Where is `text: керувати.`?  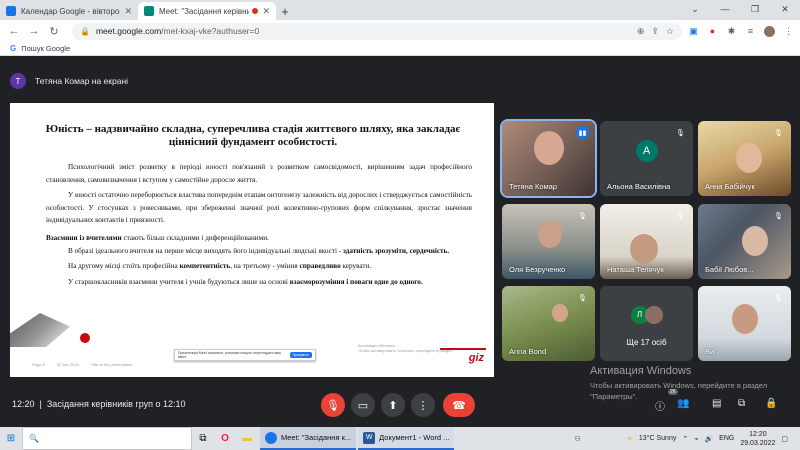
text: керувати. is located at coordinates (356, 266).